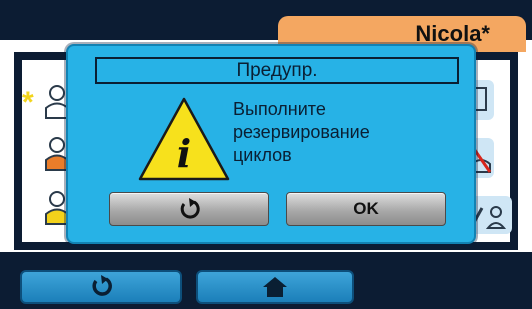  Describe the element at coordinates (277, 70) in the screenshot. I see `dialog-title: Предупр.` at that location.